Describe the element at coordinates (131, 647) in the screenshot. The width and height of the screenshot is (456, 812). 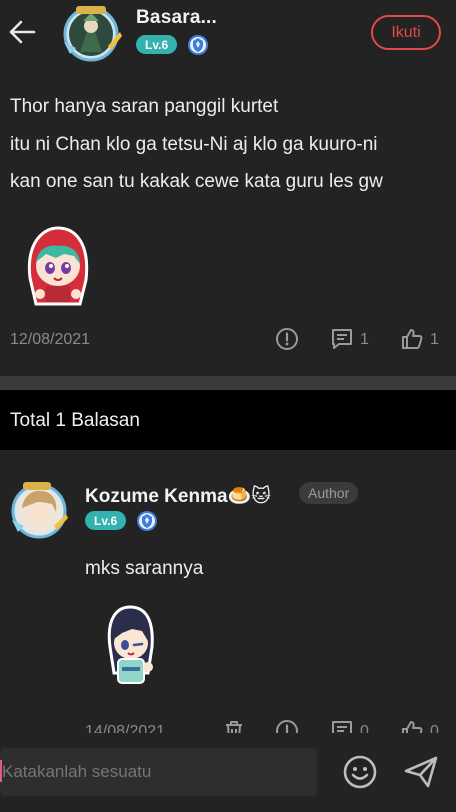
I see `reply-sticker-image` at that location.